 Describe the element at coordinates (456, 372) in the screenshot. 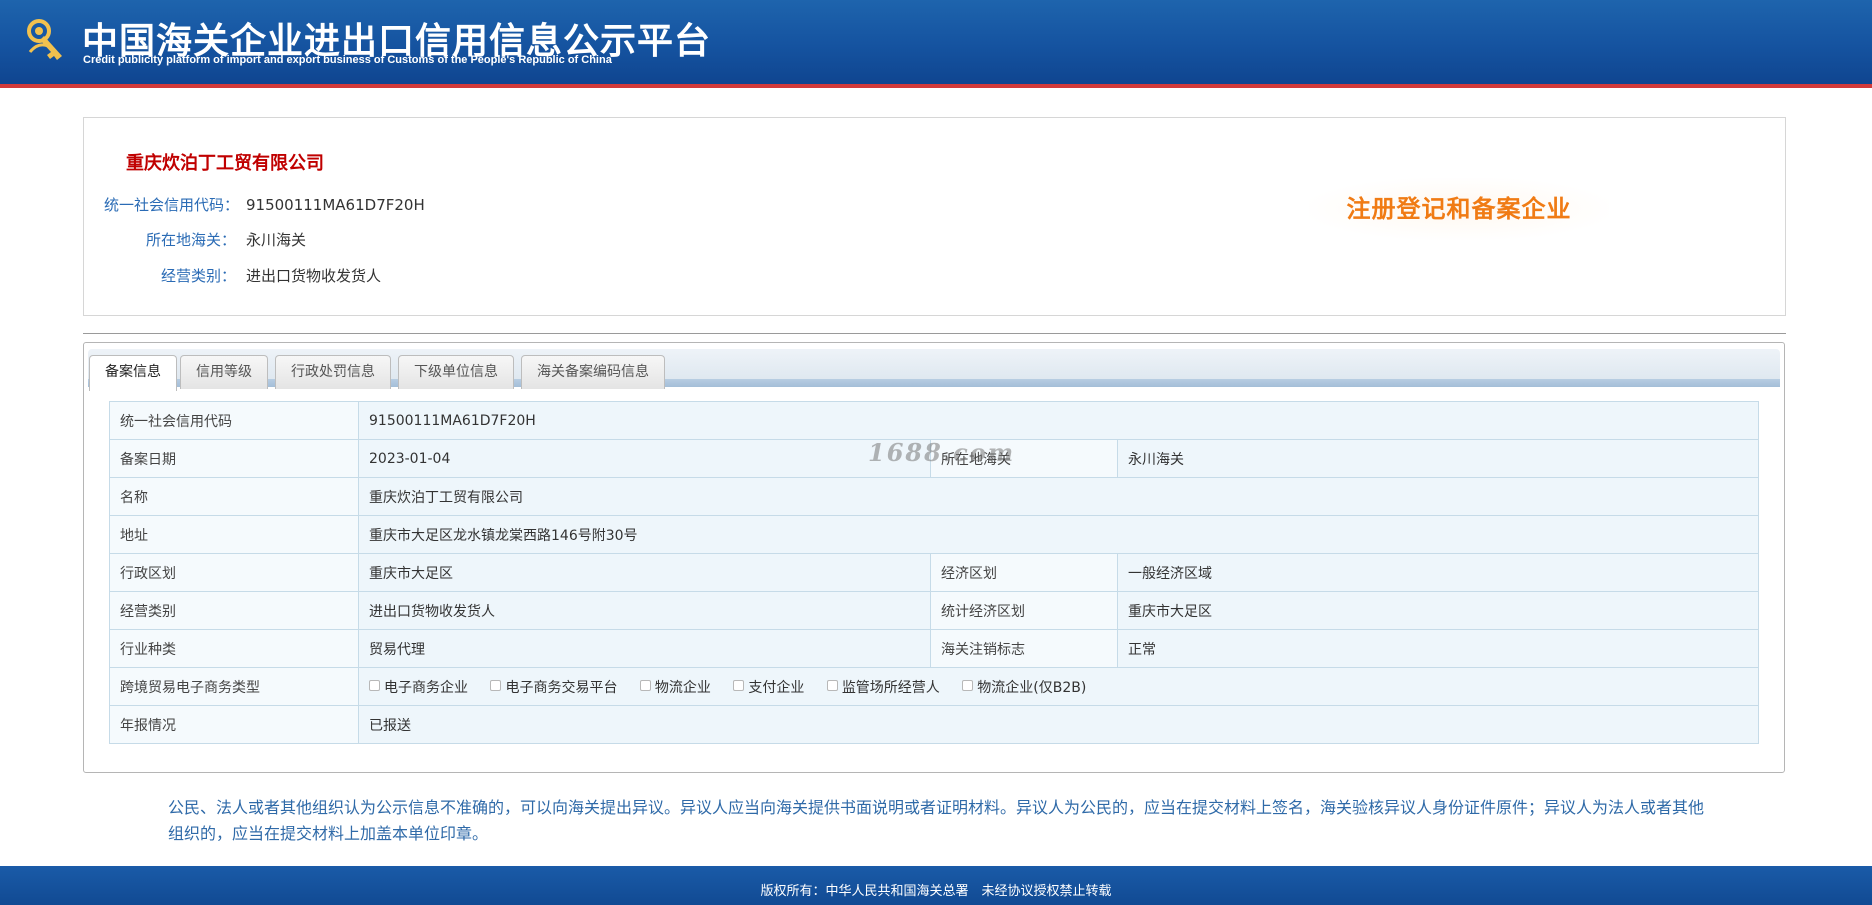

I see `tab-subsidiary-info: 下级单位信息` at that location.